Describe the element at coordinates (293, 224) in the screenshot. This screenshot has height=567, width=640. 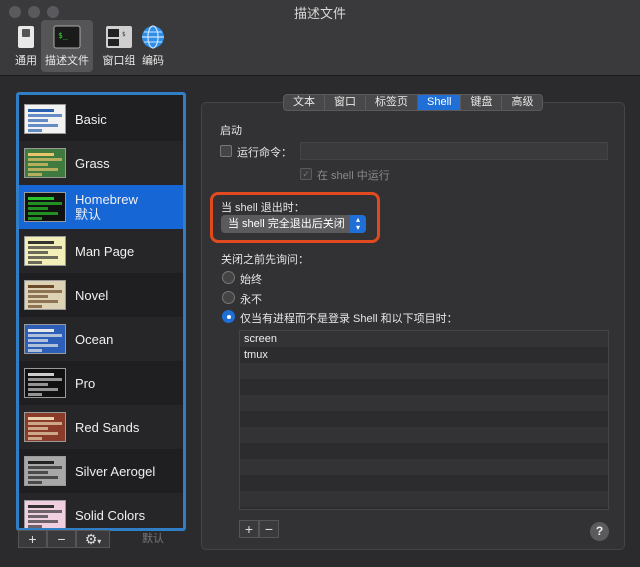
I see `on-exit-select: 当 shell 完全退出后关闭 ▴ ▾` at that location.